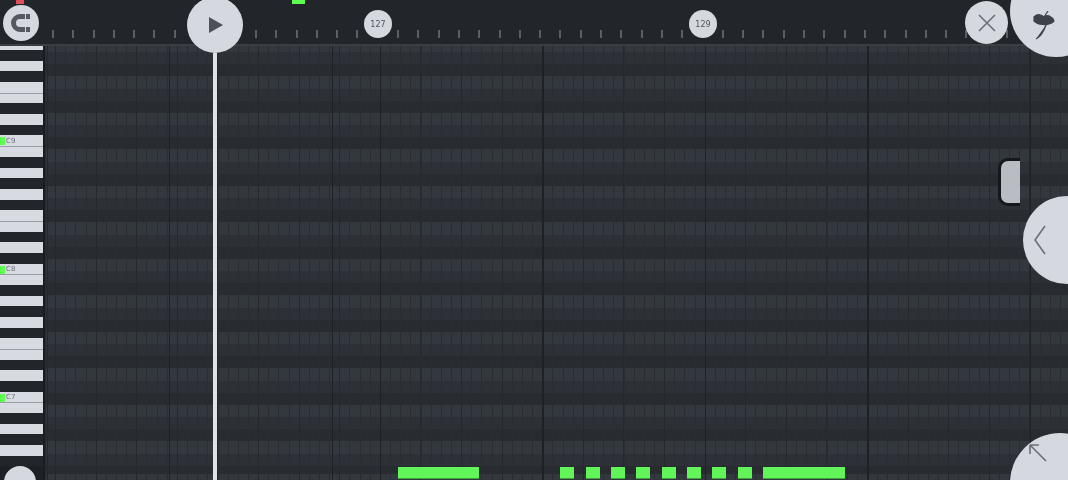 This screenshot has width=1068, height=480. What do you see at coordinates (1009, 182) in the screenshot?
I see `scroll-handle` at bounding box center [1009, 182].